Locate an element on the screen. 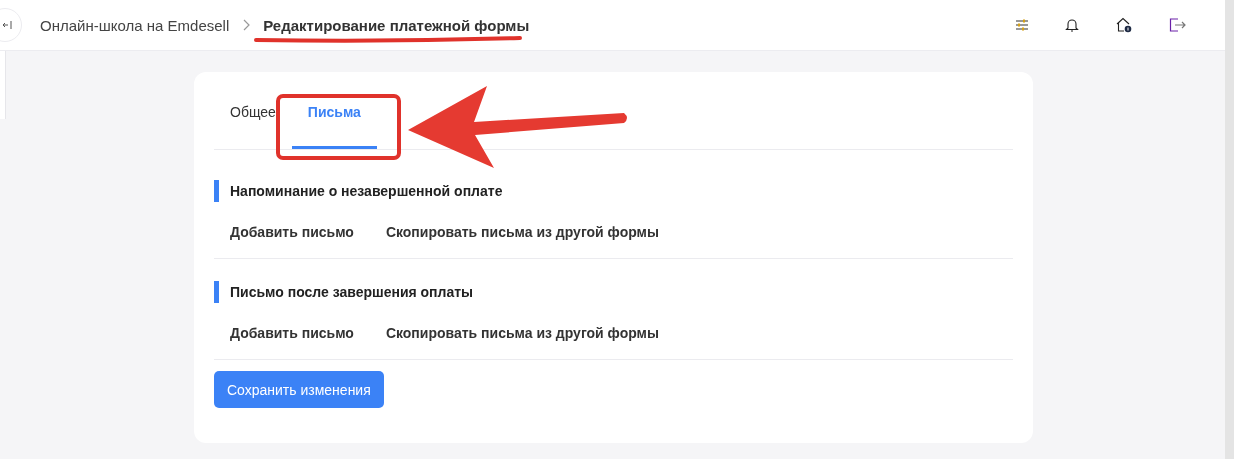 Image resolution: width=1234 pixels, height=459 pixels. home-info-icon is located at coordinates (1124, 25).